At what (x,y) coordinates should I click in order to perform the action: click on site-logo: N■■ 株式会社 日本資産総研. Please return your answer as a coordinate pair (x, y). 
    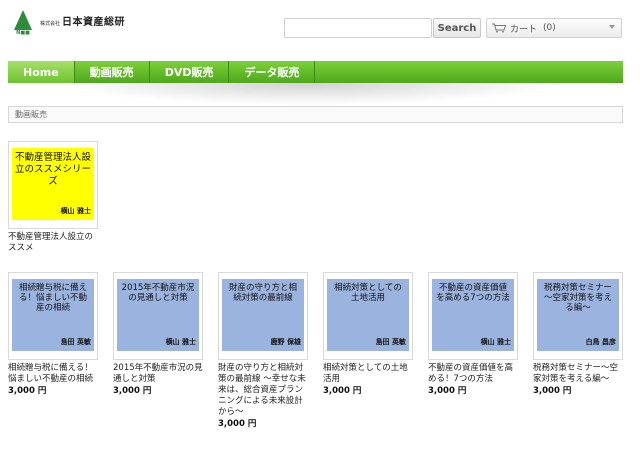
    Looking at the image, I should click on (68, 24).